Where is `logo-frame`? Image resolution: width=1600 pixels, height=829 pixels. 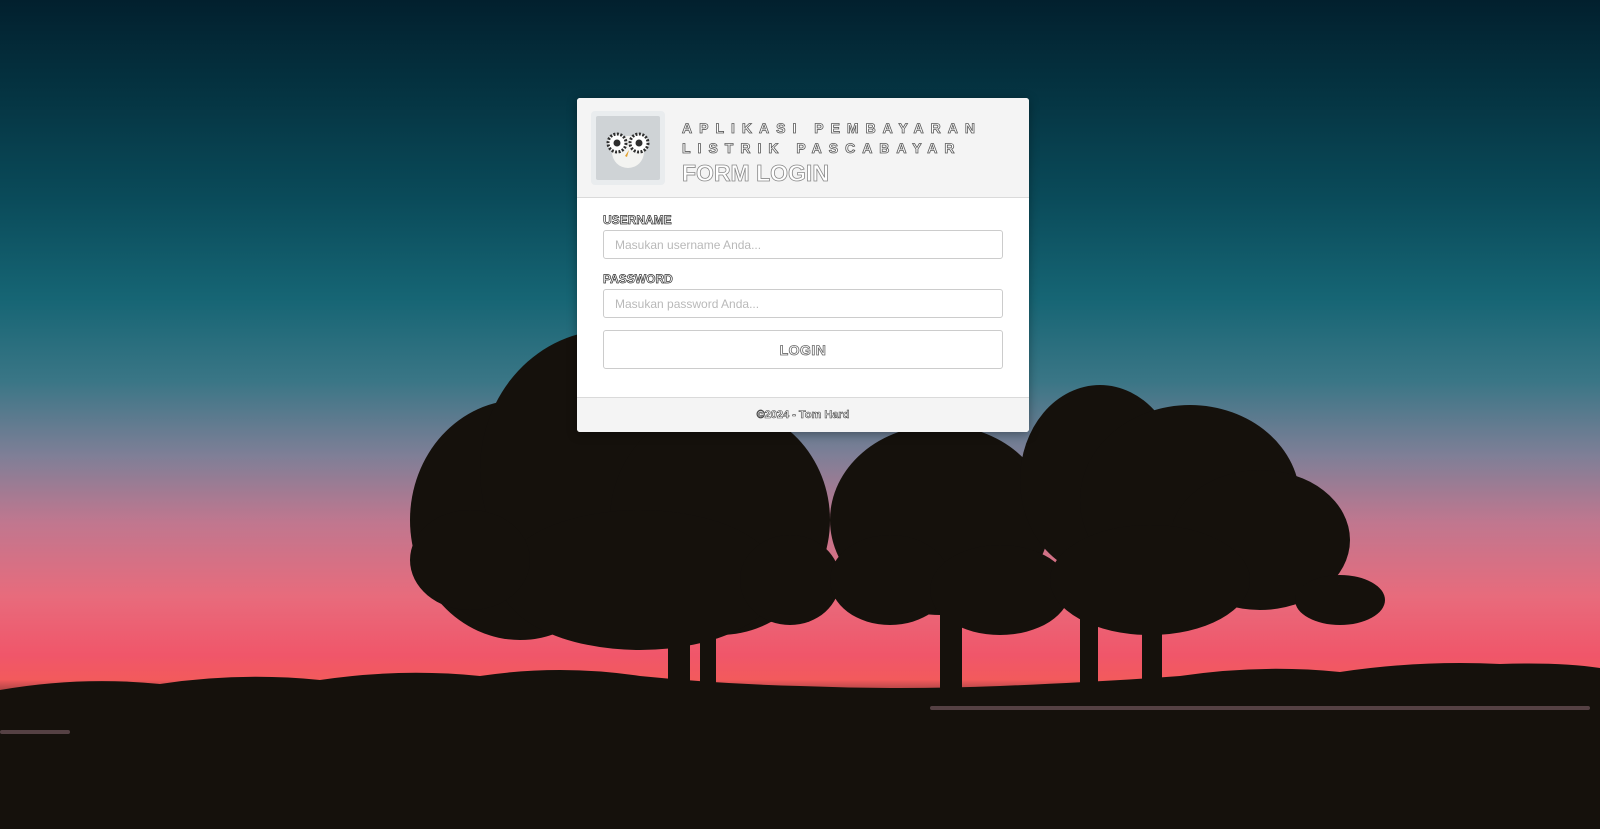
logo-frame is located at coordinates (628, 148).